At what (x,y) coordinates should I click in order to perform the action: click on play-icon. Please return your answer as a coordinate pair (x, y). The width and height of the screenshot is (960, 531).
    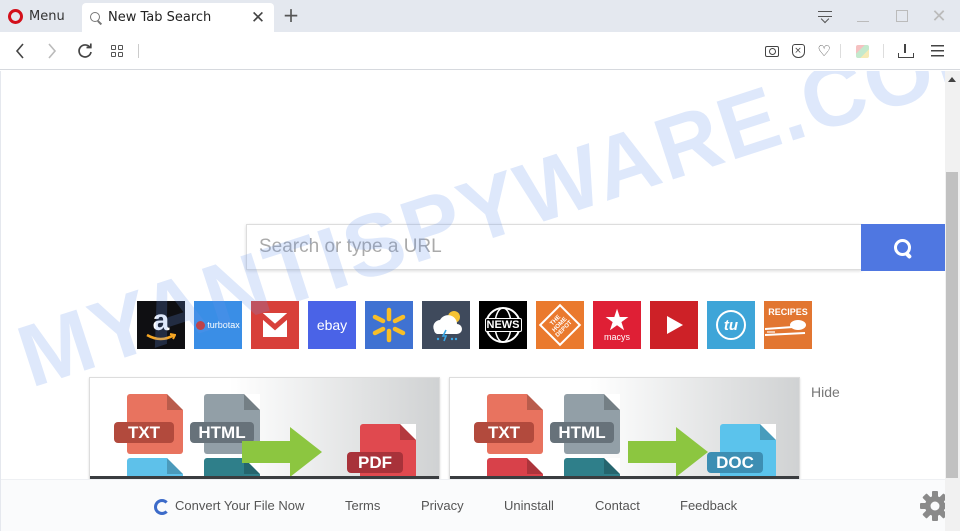
    Looking at the image, I should click on (675, 325).